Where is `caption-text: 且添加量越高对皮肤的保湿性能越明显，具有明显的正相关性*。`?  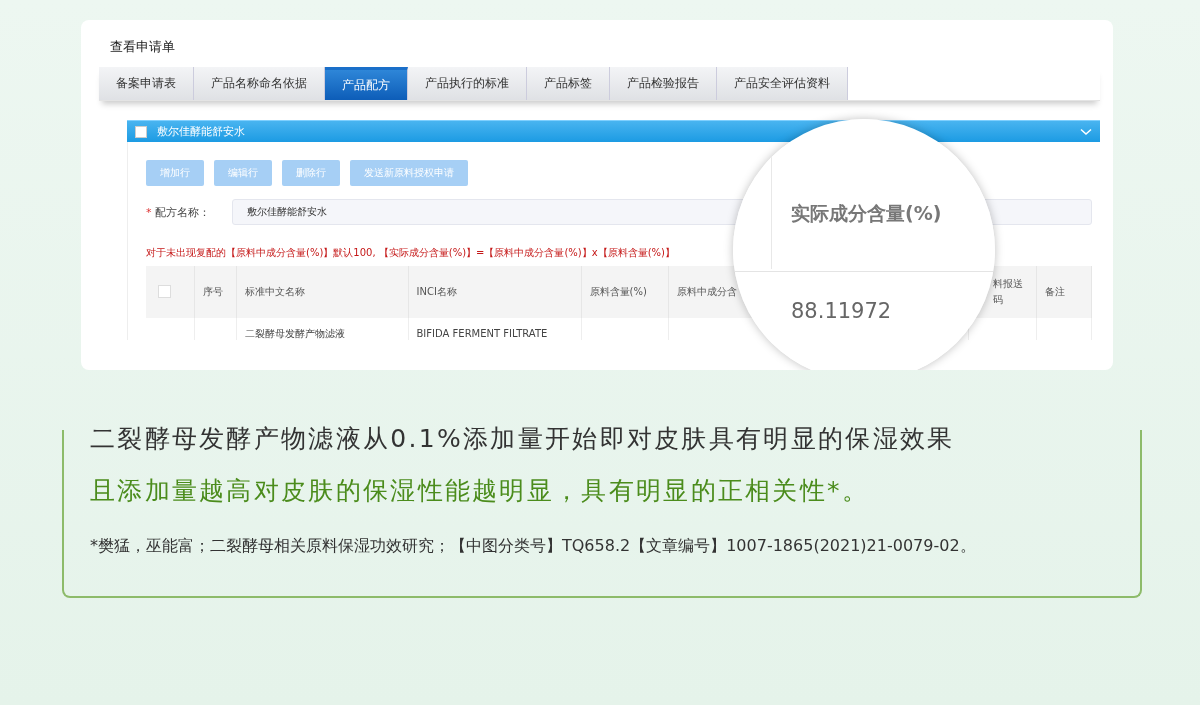 caption-text: 且添加量越高对皮肤的保湿性能越明显，具有明显的正相关性*。 is located at coordinates (480, 491).